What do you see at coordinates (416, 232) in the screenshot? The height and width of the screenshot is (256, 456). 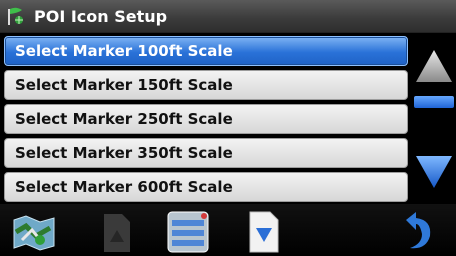 I see `back-arrow-icon` at bounding box center [416, 232].